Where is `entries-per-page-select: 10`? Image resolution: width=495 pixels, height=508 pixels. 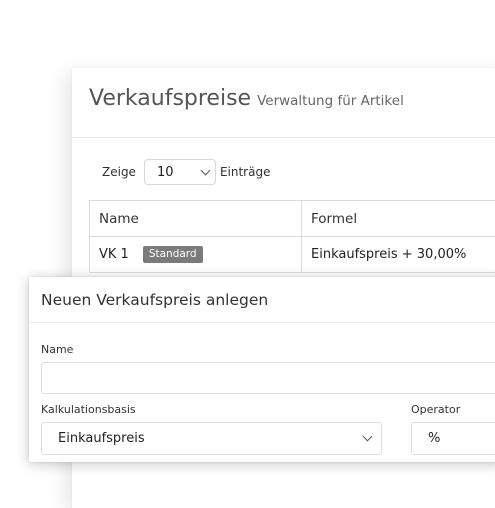
entries-per-page-select: 10 is located at coordinates (179, 172).